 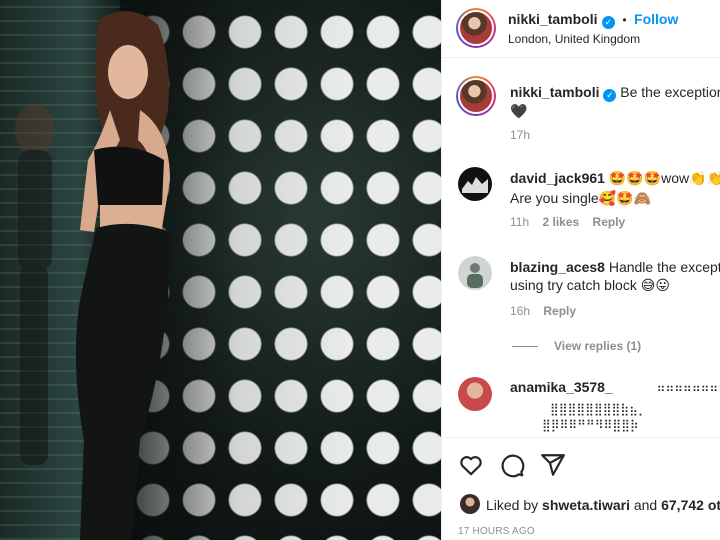 I want to click on likes-prefix: Liked by, so click(x=512, y=505).